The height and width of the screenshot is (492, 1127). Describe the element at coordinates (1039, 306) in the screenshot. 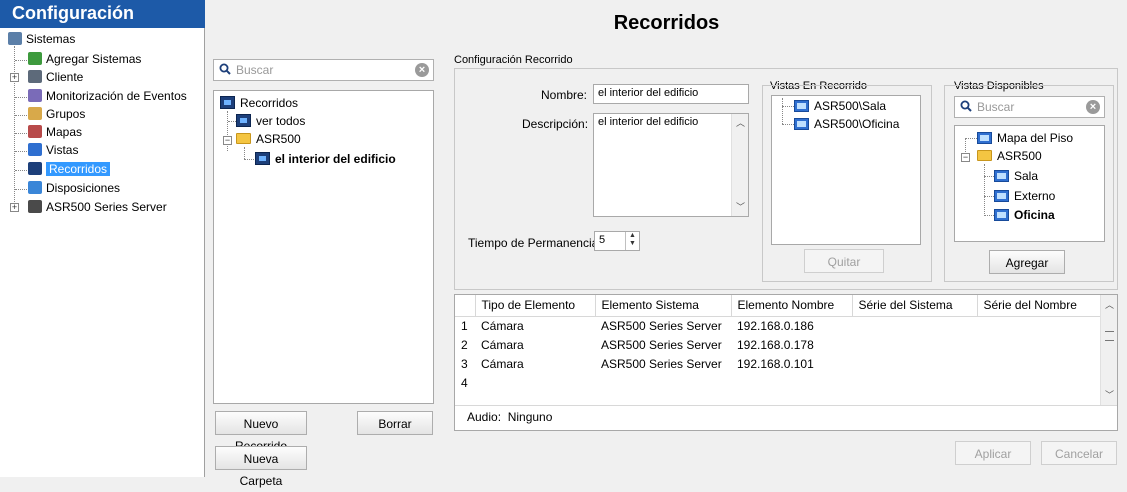

I see `column-header: Série del Nombre` at that location.